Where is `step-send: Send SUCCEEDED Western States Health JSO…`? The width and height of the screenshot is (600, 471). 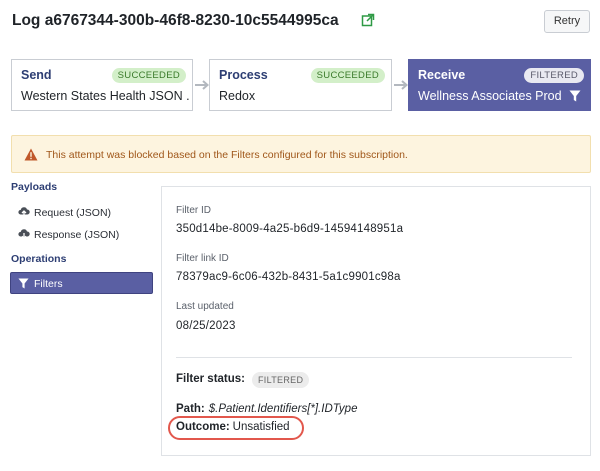 step-send: Send SUCCEEDED Western States Health JSO… is located at coordinates (102, 85).